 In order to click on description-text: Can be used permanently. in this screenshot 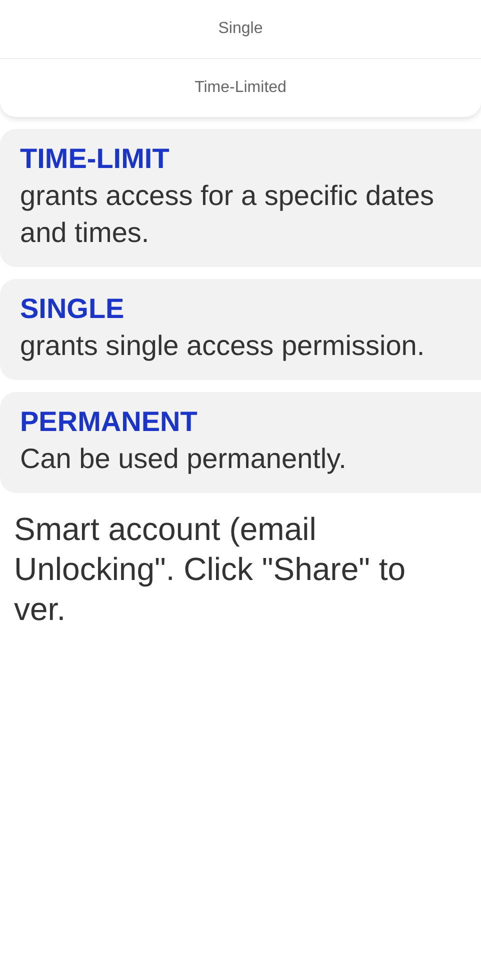, I will do `click(184, 459)`.